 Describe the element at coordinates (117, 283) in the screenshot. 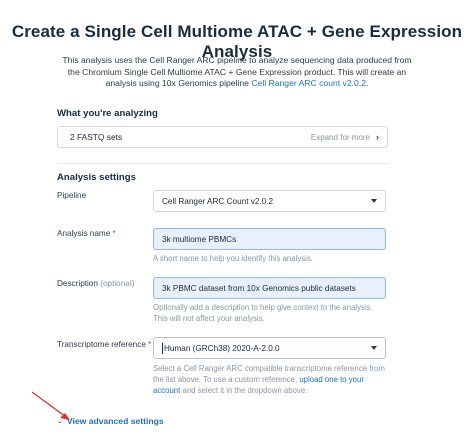

I see `optional-marker: (optional)` at that location.